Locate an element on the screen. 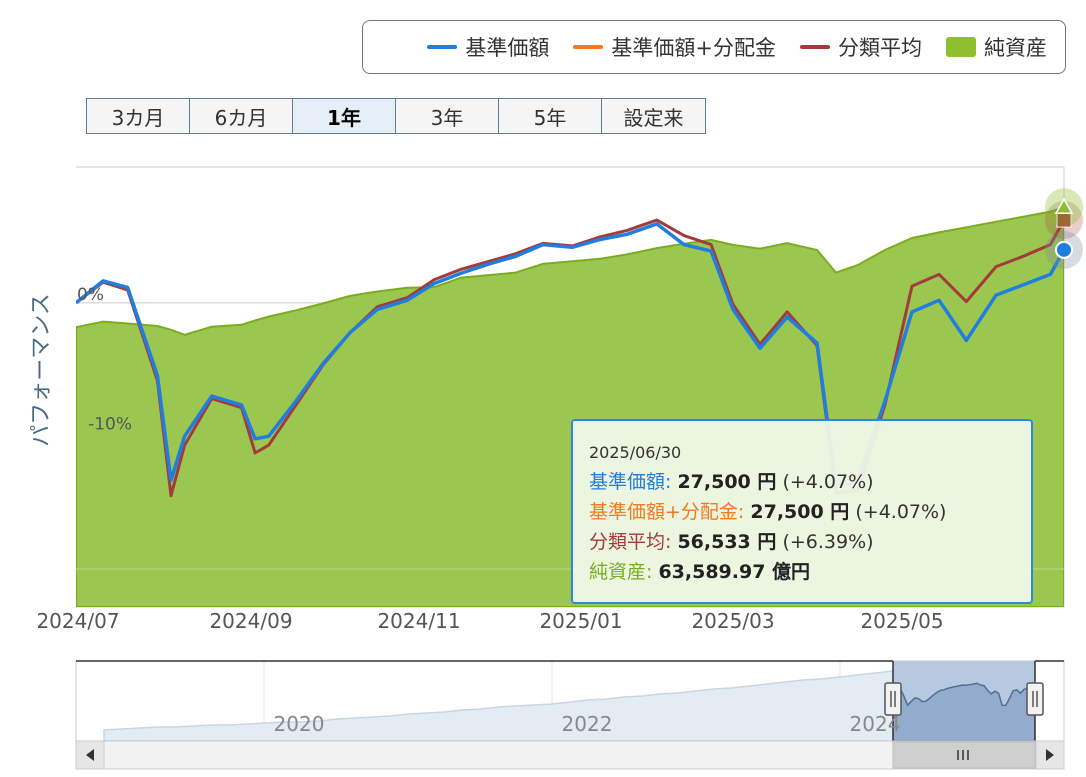 The width and height of the screenshot is (1086, 777). range-selector: 3カ月 6カ月 1年 3年 5年 設定来 is located at coordinates (396, 116).